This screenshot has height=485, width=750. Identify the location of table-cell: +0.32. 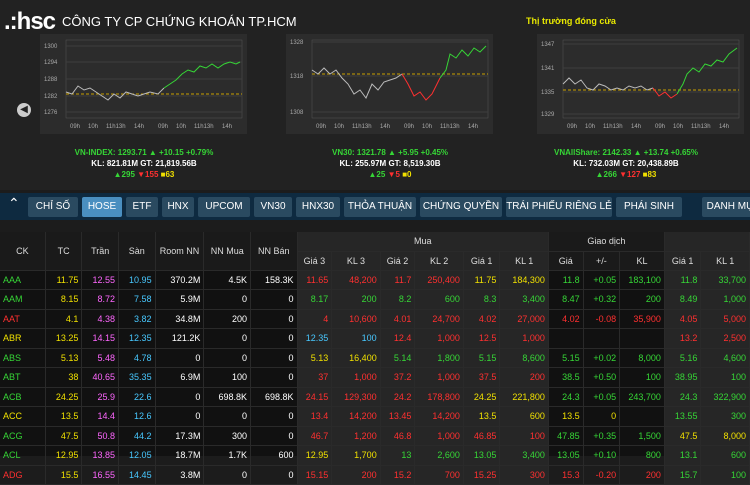
(602, 299).